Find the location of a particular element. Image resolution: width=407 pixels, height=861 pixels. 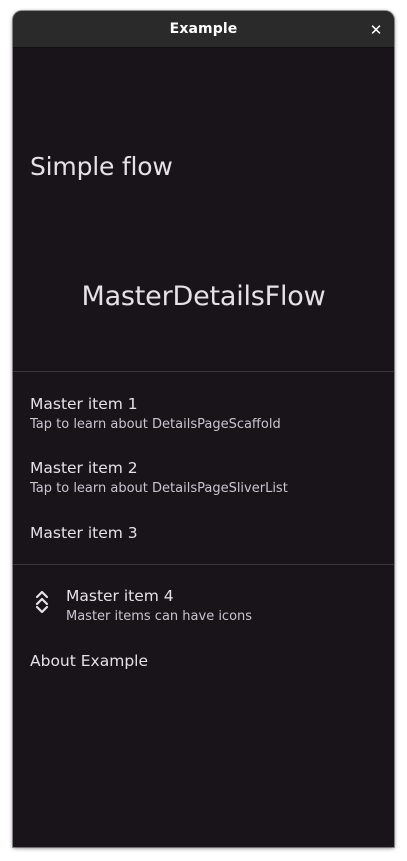

window-title: Example is located at coordinates (203, 29).